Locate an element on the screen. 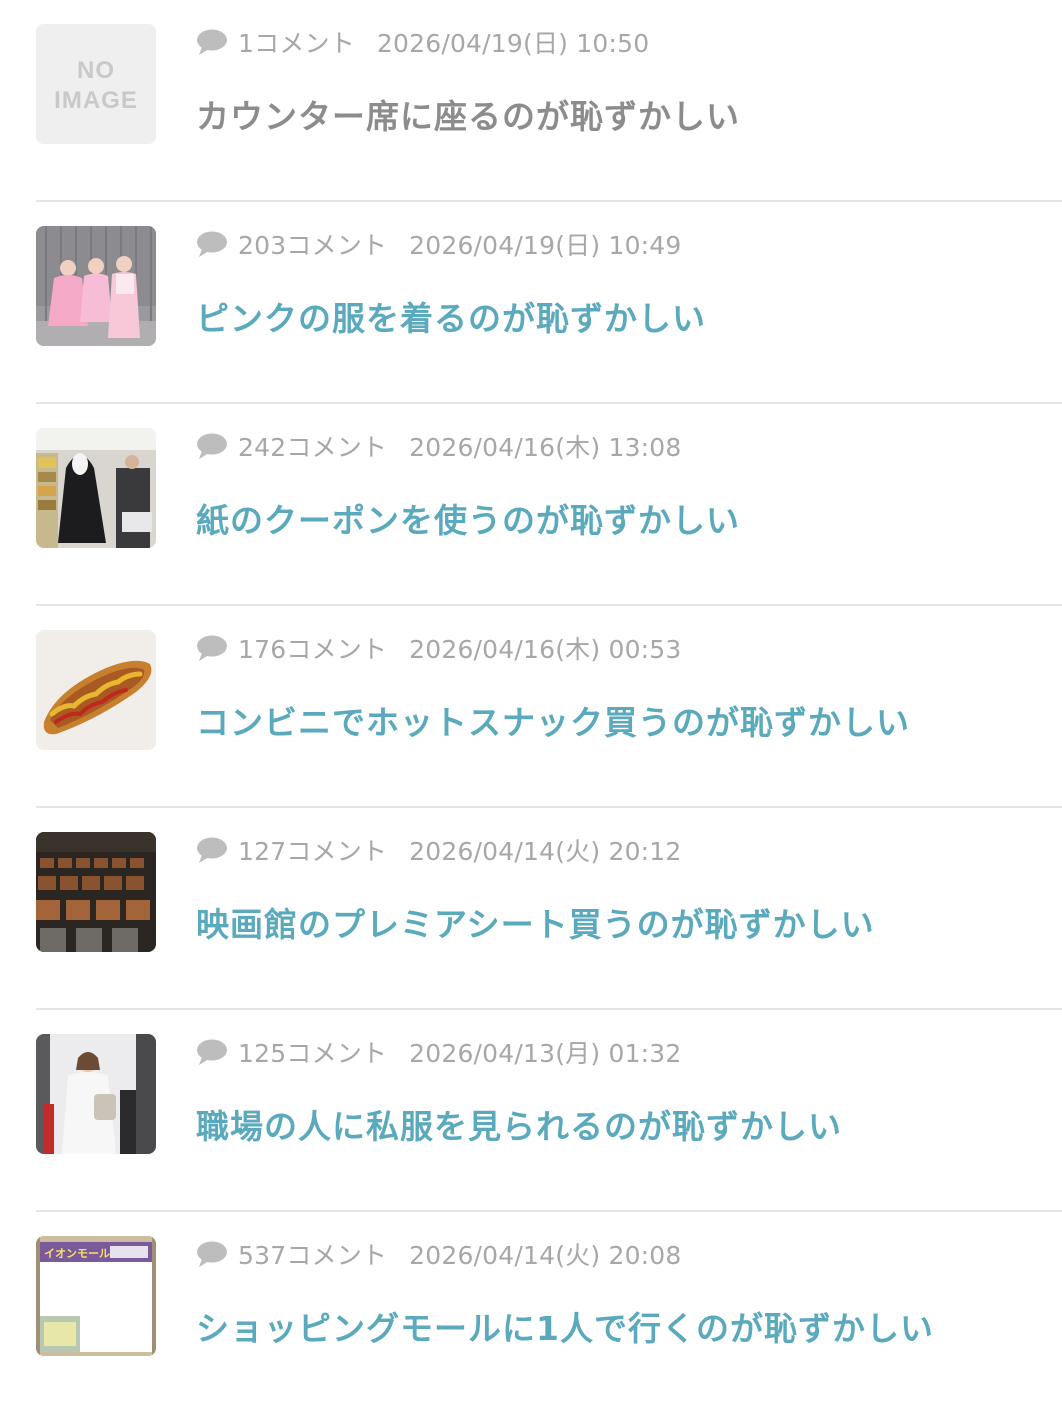  post-date: 2026/04/19(日) 10:50 is located at coordinates (513, 43).